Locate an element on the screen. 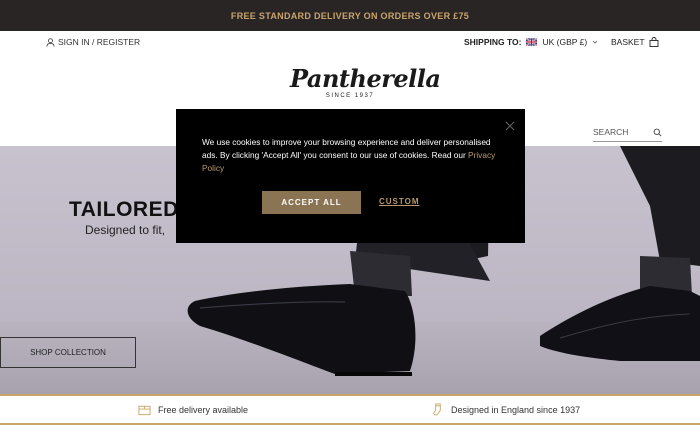 Image resolution: width=700 pixels, height=437 pixels. hero-subtitle: Designed to fit, is located at coordinates (125, 230).